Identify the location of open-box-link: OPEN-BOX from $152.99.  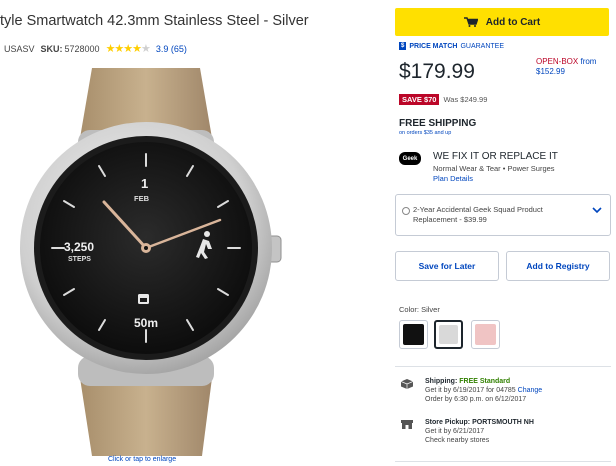
(566, 67).